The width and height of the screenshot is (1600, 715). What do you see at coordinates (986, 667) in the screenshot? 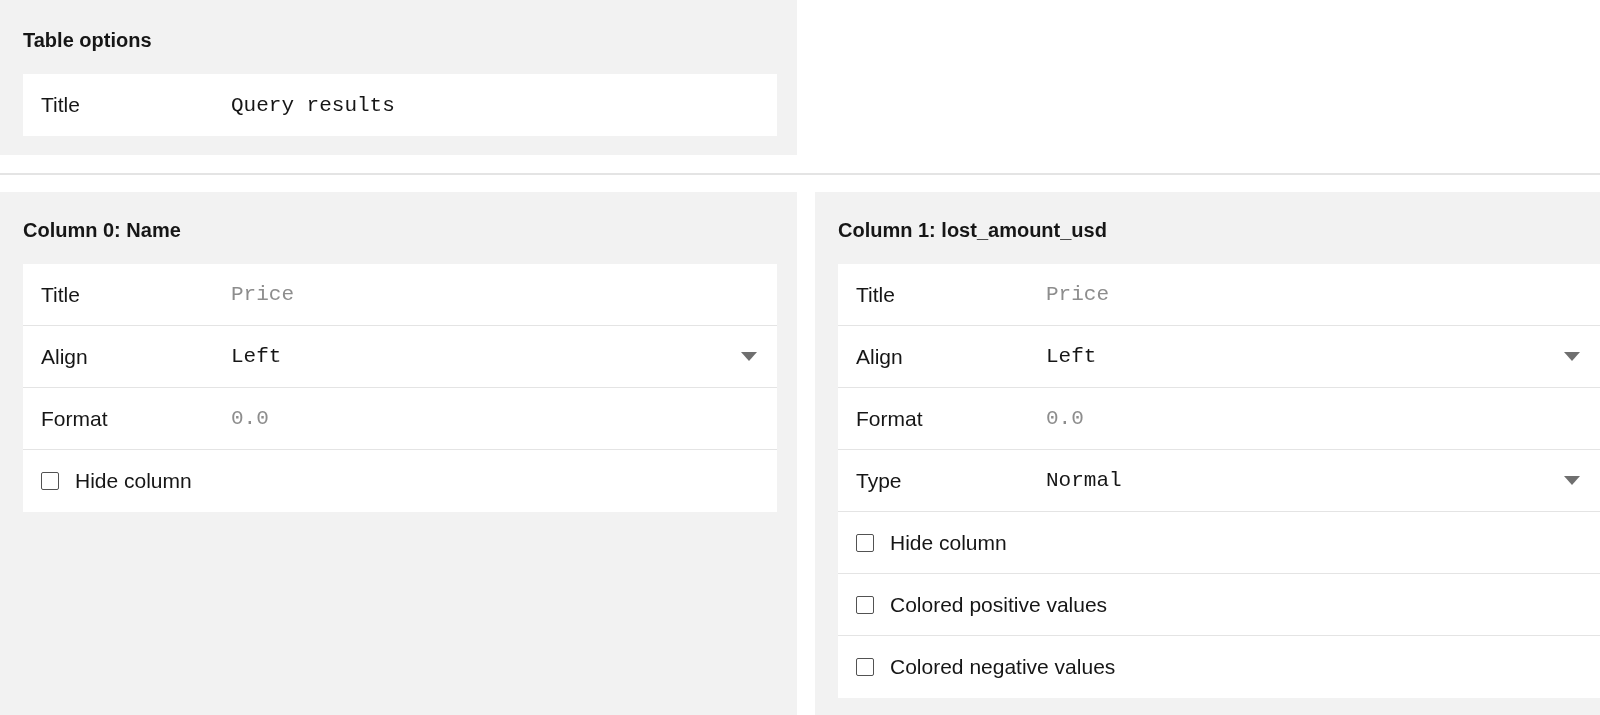
I see `checkbox-label: Colored negative values` at bounding box center [986, 667].